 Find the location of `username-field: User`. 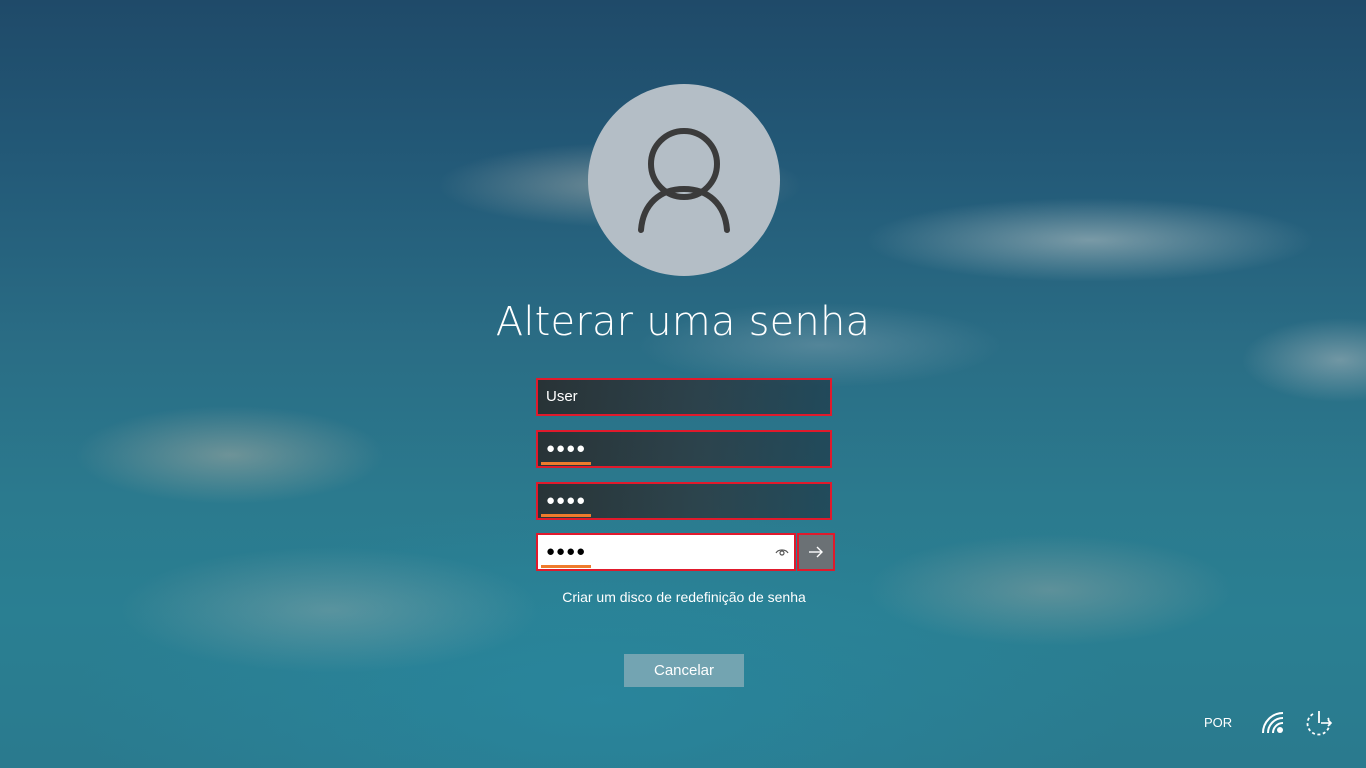

username-field: User is located at coordinates (684, 397).